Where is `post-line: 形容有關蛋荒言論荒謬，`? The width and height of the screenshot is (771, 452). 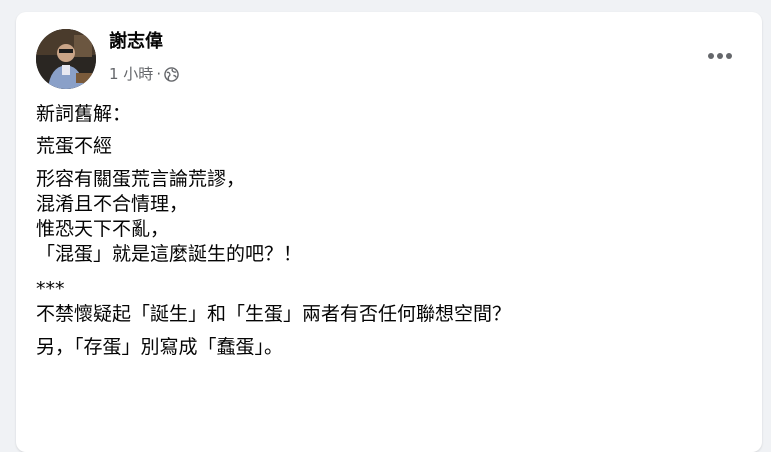 post-line: 形容有關蛋荒言論荒謬， is located at coordinates (141, 179).